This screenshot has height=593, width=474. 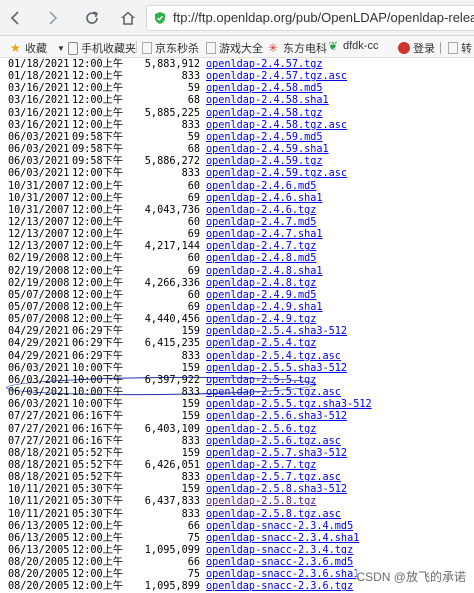 What do you see at coordinates (102, 48) in the screenshot?
I see `bookmark-mobile-folder: 手机收藏夹` at bounding box center [102, 48].